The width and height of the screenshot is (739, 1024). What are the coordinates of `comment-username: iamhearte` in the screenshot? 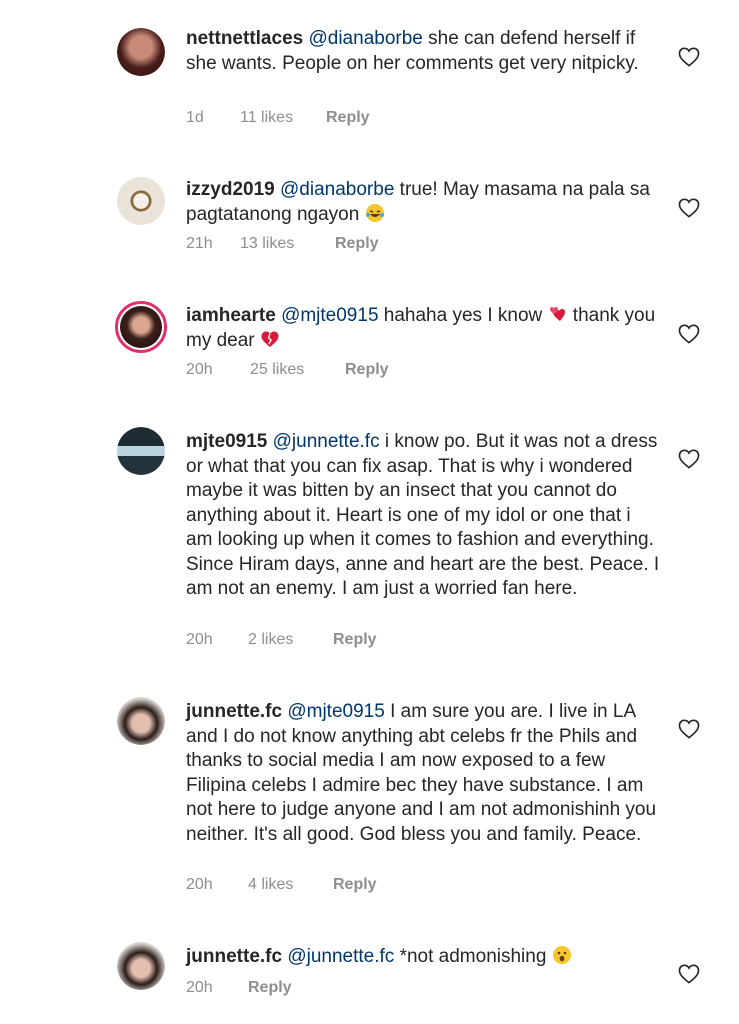 It's located at (231, 315).